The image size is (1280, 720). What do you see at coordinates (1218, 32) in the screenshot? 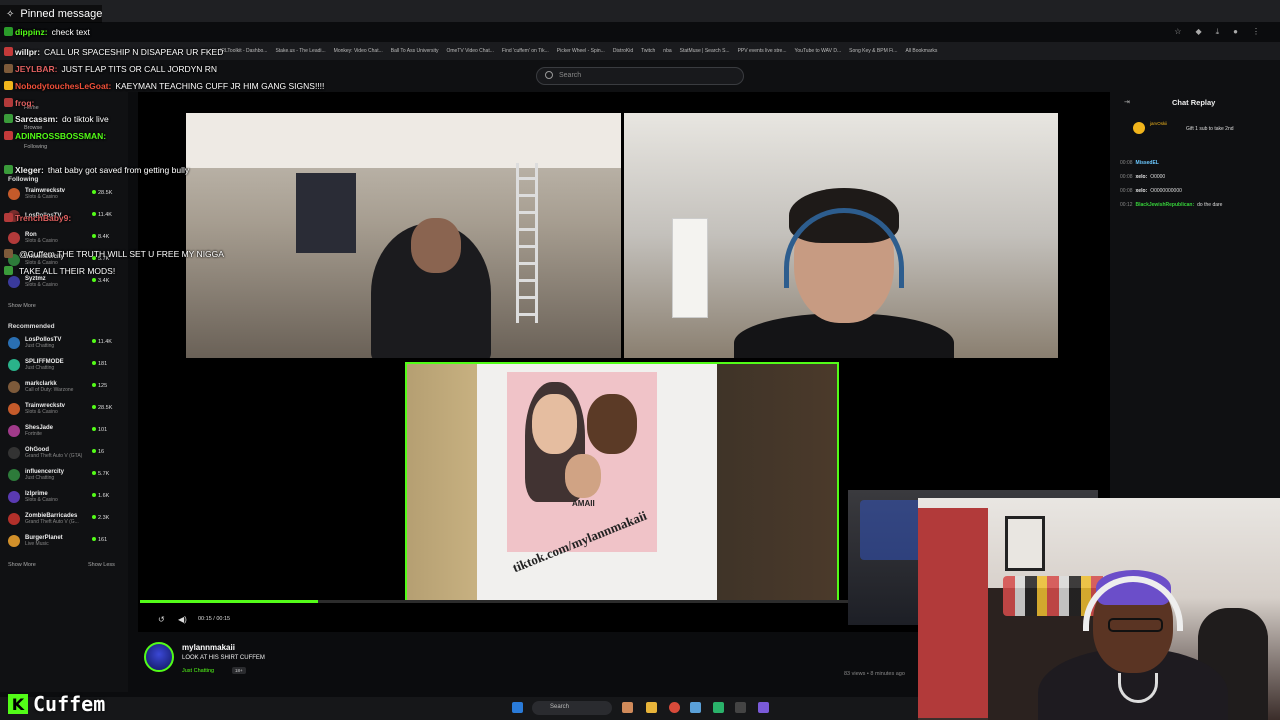
I see `download-icon: ⤓` at bounding box center [1218, 32].